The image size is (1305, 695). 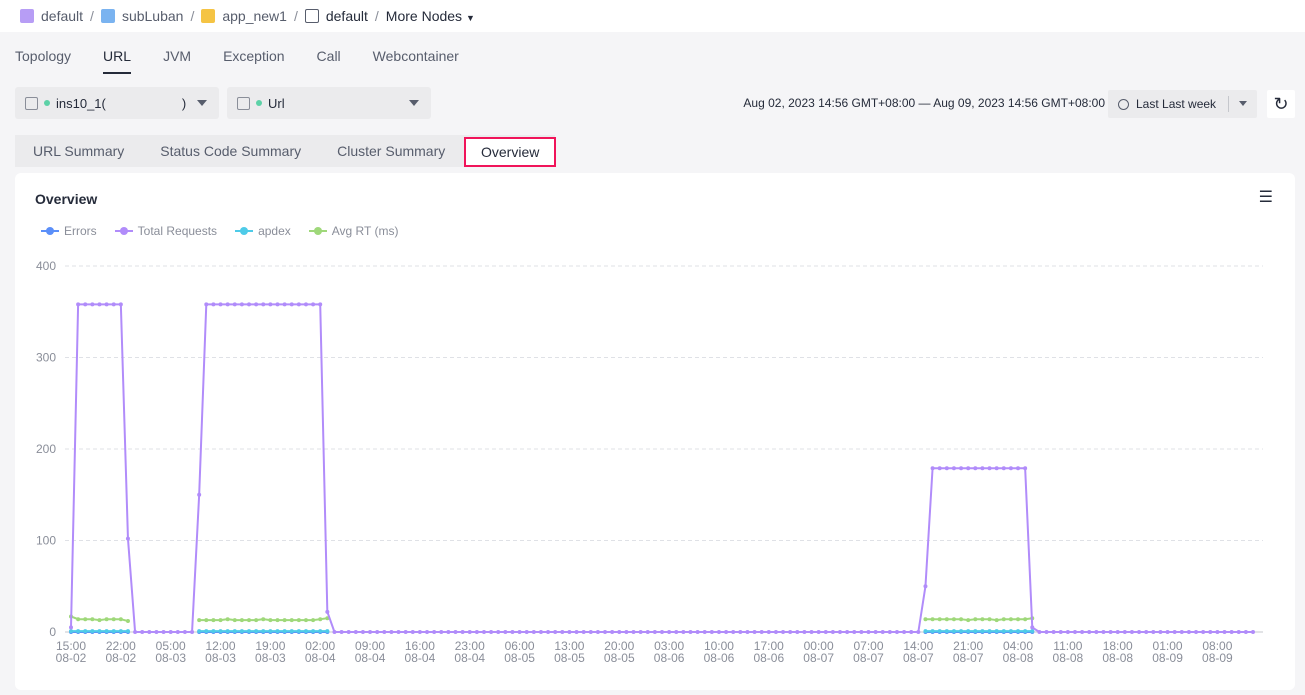 I want to click on tab-url: URL, so click(x=117, y=61).